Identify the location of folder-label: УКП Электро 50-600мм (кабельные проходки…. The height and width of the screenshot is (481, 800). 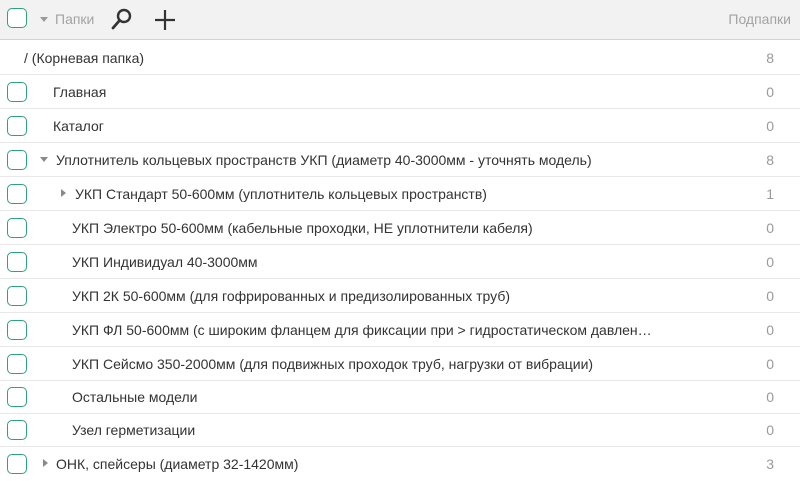
(392, 228).